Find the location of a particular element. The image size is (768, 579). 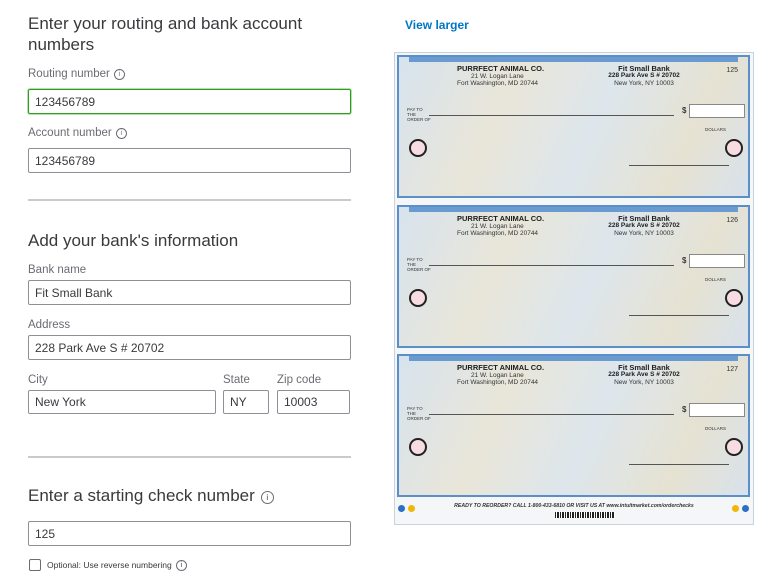

routing-number-label: Routing number i is located at coordinates (76, 74).